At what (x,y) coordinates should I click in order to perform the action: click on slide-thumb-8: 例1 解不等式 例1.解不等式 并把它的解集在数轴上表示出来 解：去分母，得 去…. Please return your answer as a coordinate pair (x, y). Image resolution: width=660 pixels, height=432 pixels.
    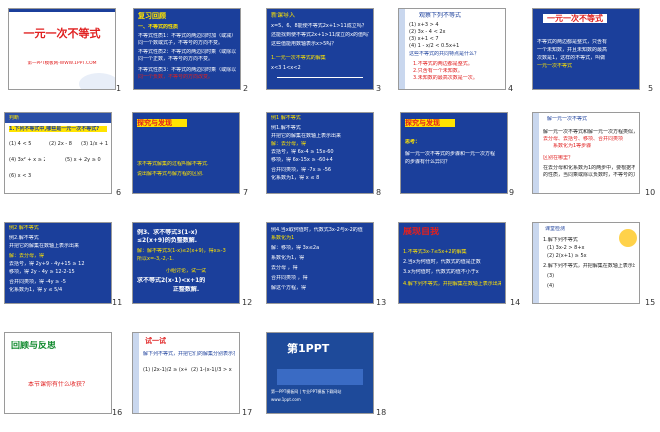
    Looking at the image, I should click on (320, 153).